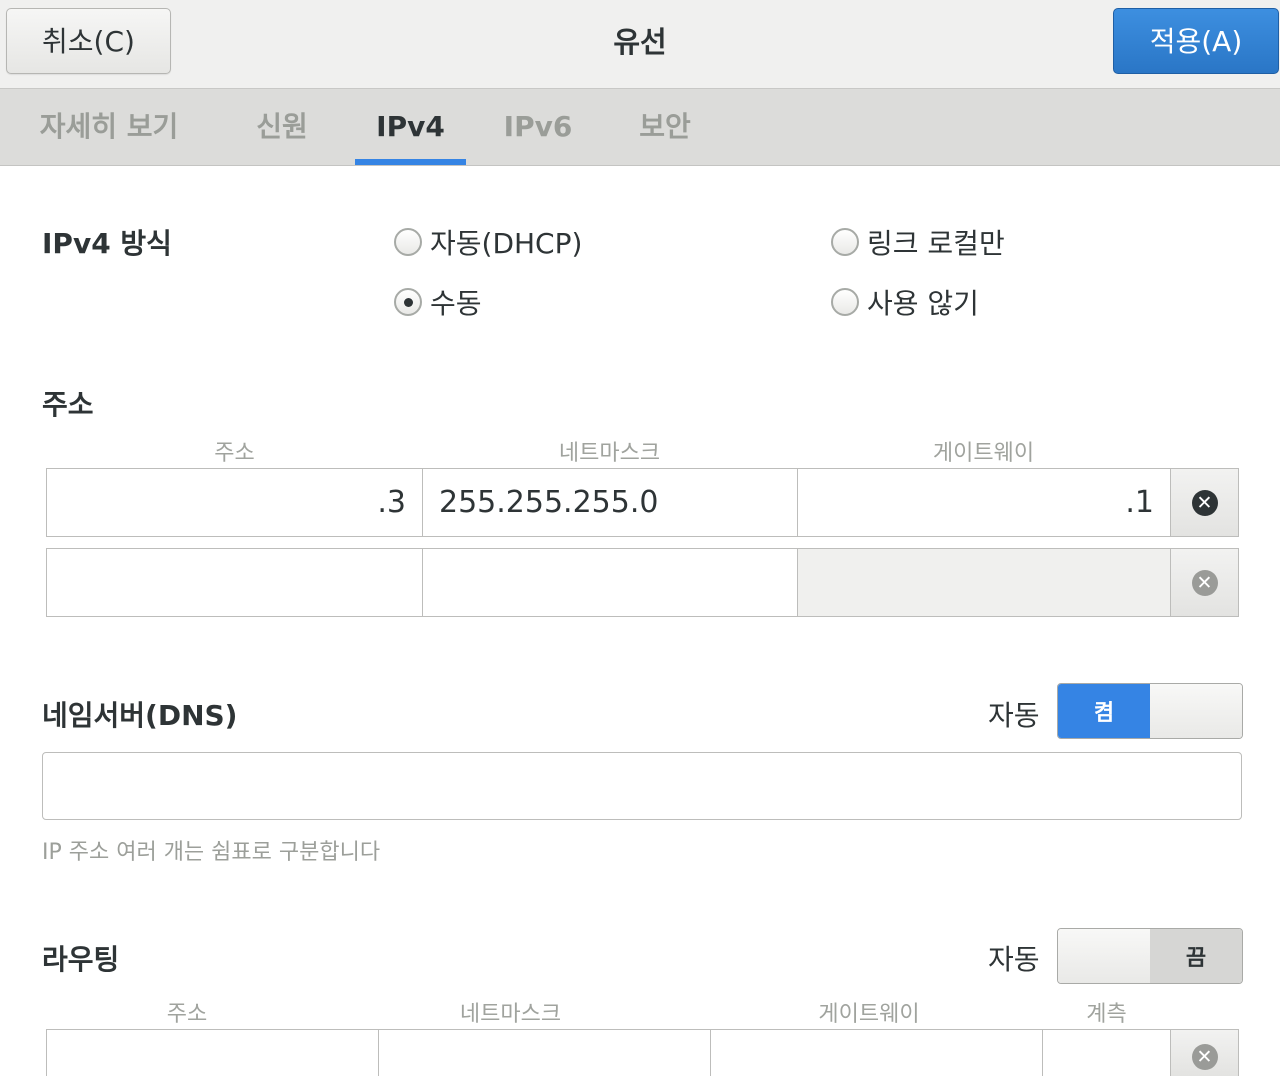  What do you see at coordinates (1196, 41) in the screenshot?
I see `apply-button: 적용(A)` at bounding box center [1196, 41].